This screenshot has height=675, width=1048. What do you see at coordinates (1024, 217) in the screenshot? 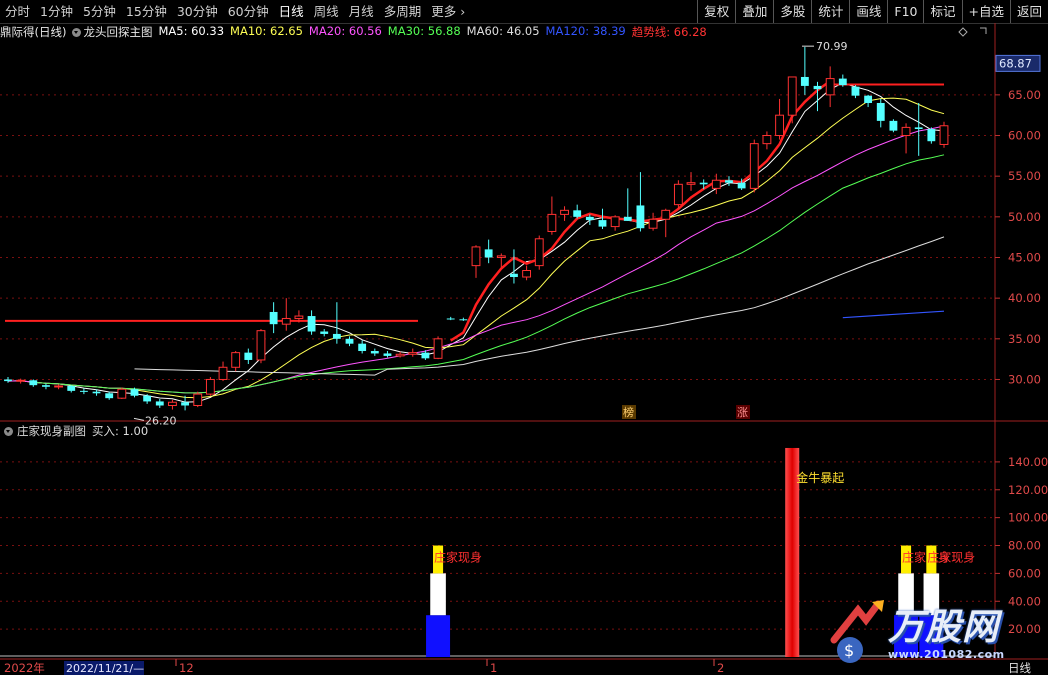
I see `price-tick: 50.00` at bounding box center [1024, 217].